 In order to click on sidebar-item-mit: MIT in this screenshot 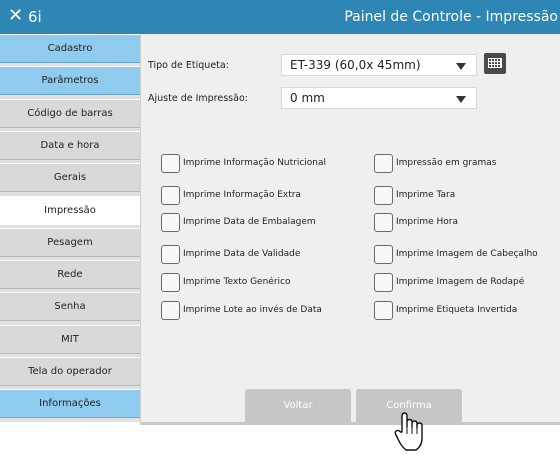, I will do `click(70, 339)`.